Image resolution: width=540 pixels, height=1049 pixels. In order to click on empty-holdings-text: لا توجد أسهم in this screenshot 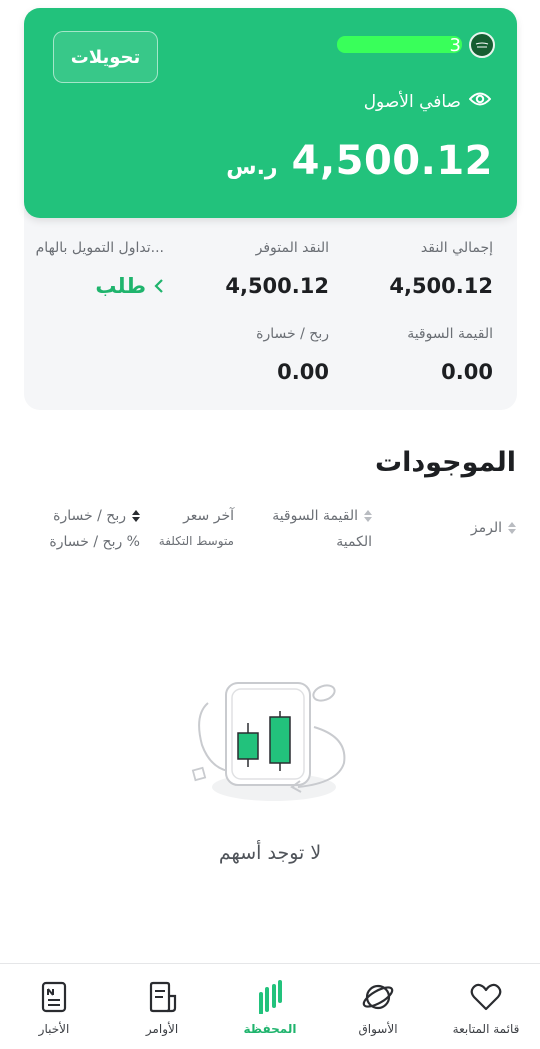, I will do `click(270, 853)`.